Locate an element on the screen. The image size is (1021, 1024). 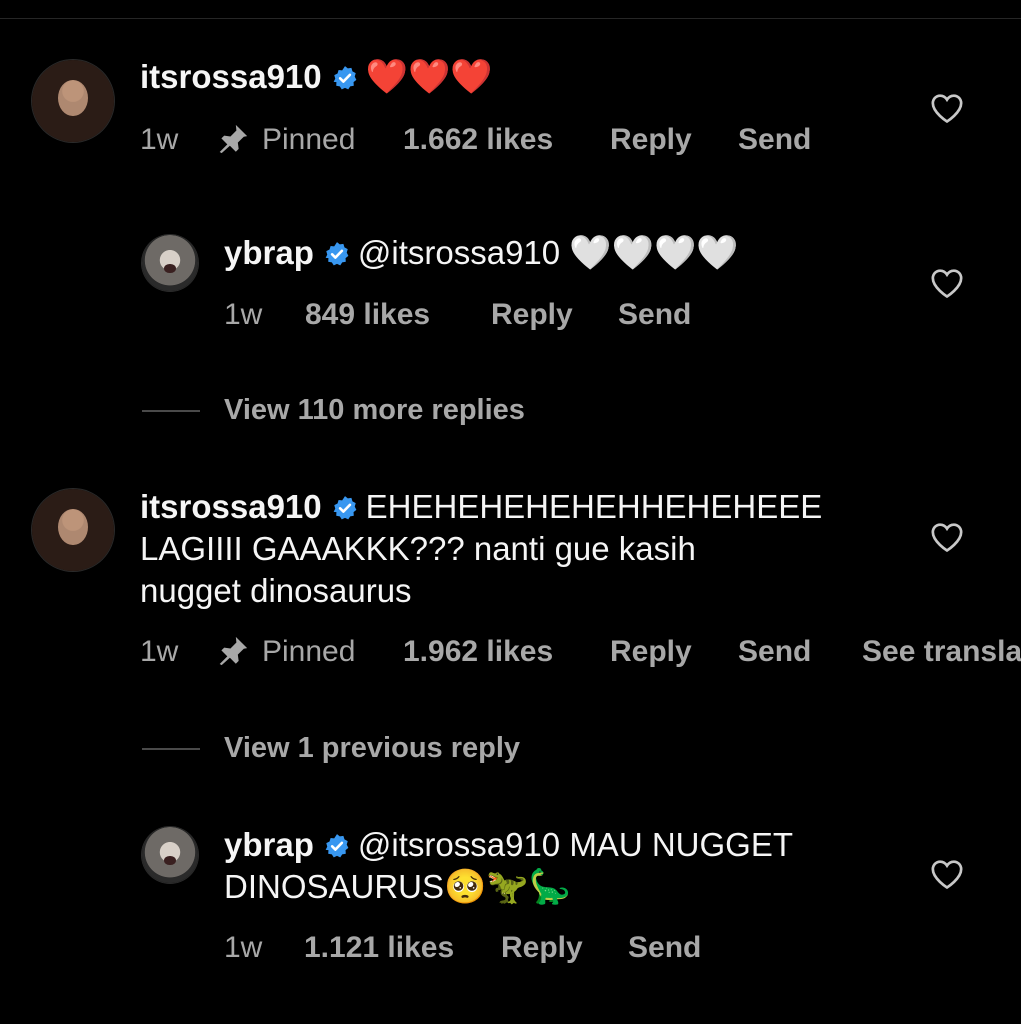
comment-text: 🤍🤍🤍🤍 is located at coordinates (654, 253).